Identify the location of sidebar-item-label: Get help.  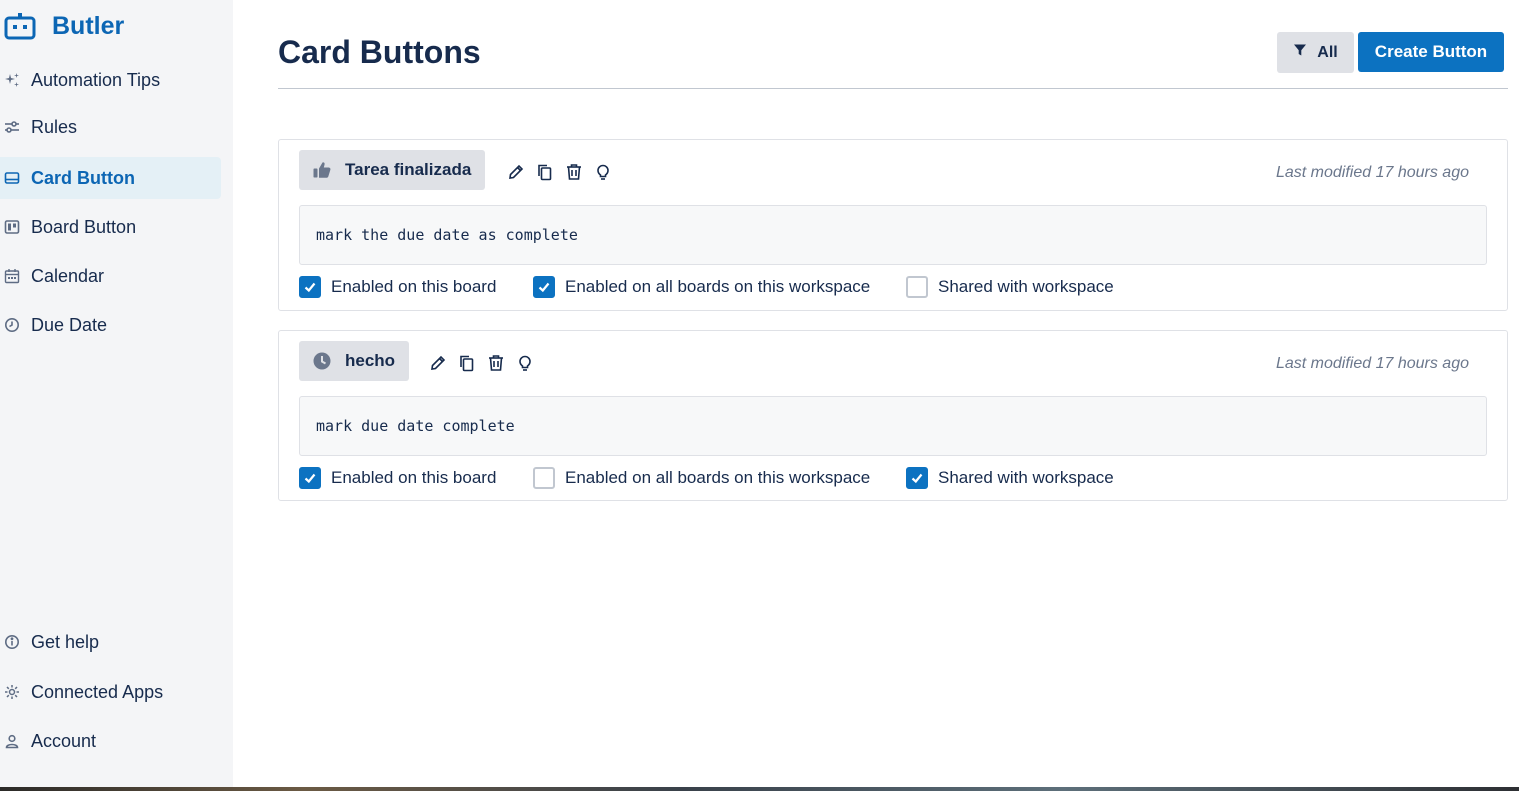
(65, 641).